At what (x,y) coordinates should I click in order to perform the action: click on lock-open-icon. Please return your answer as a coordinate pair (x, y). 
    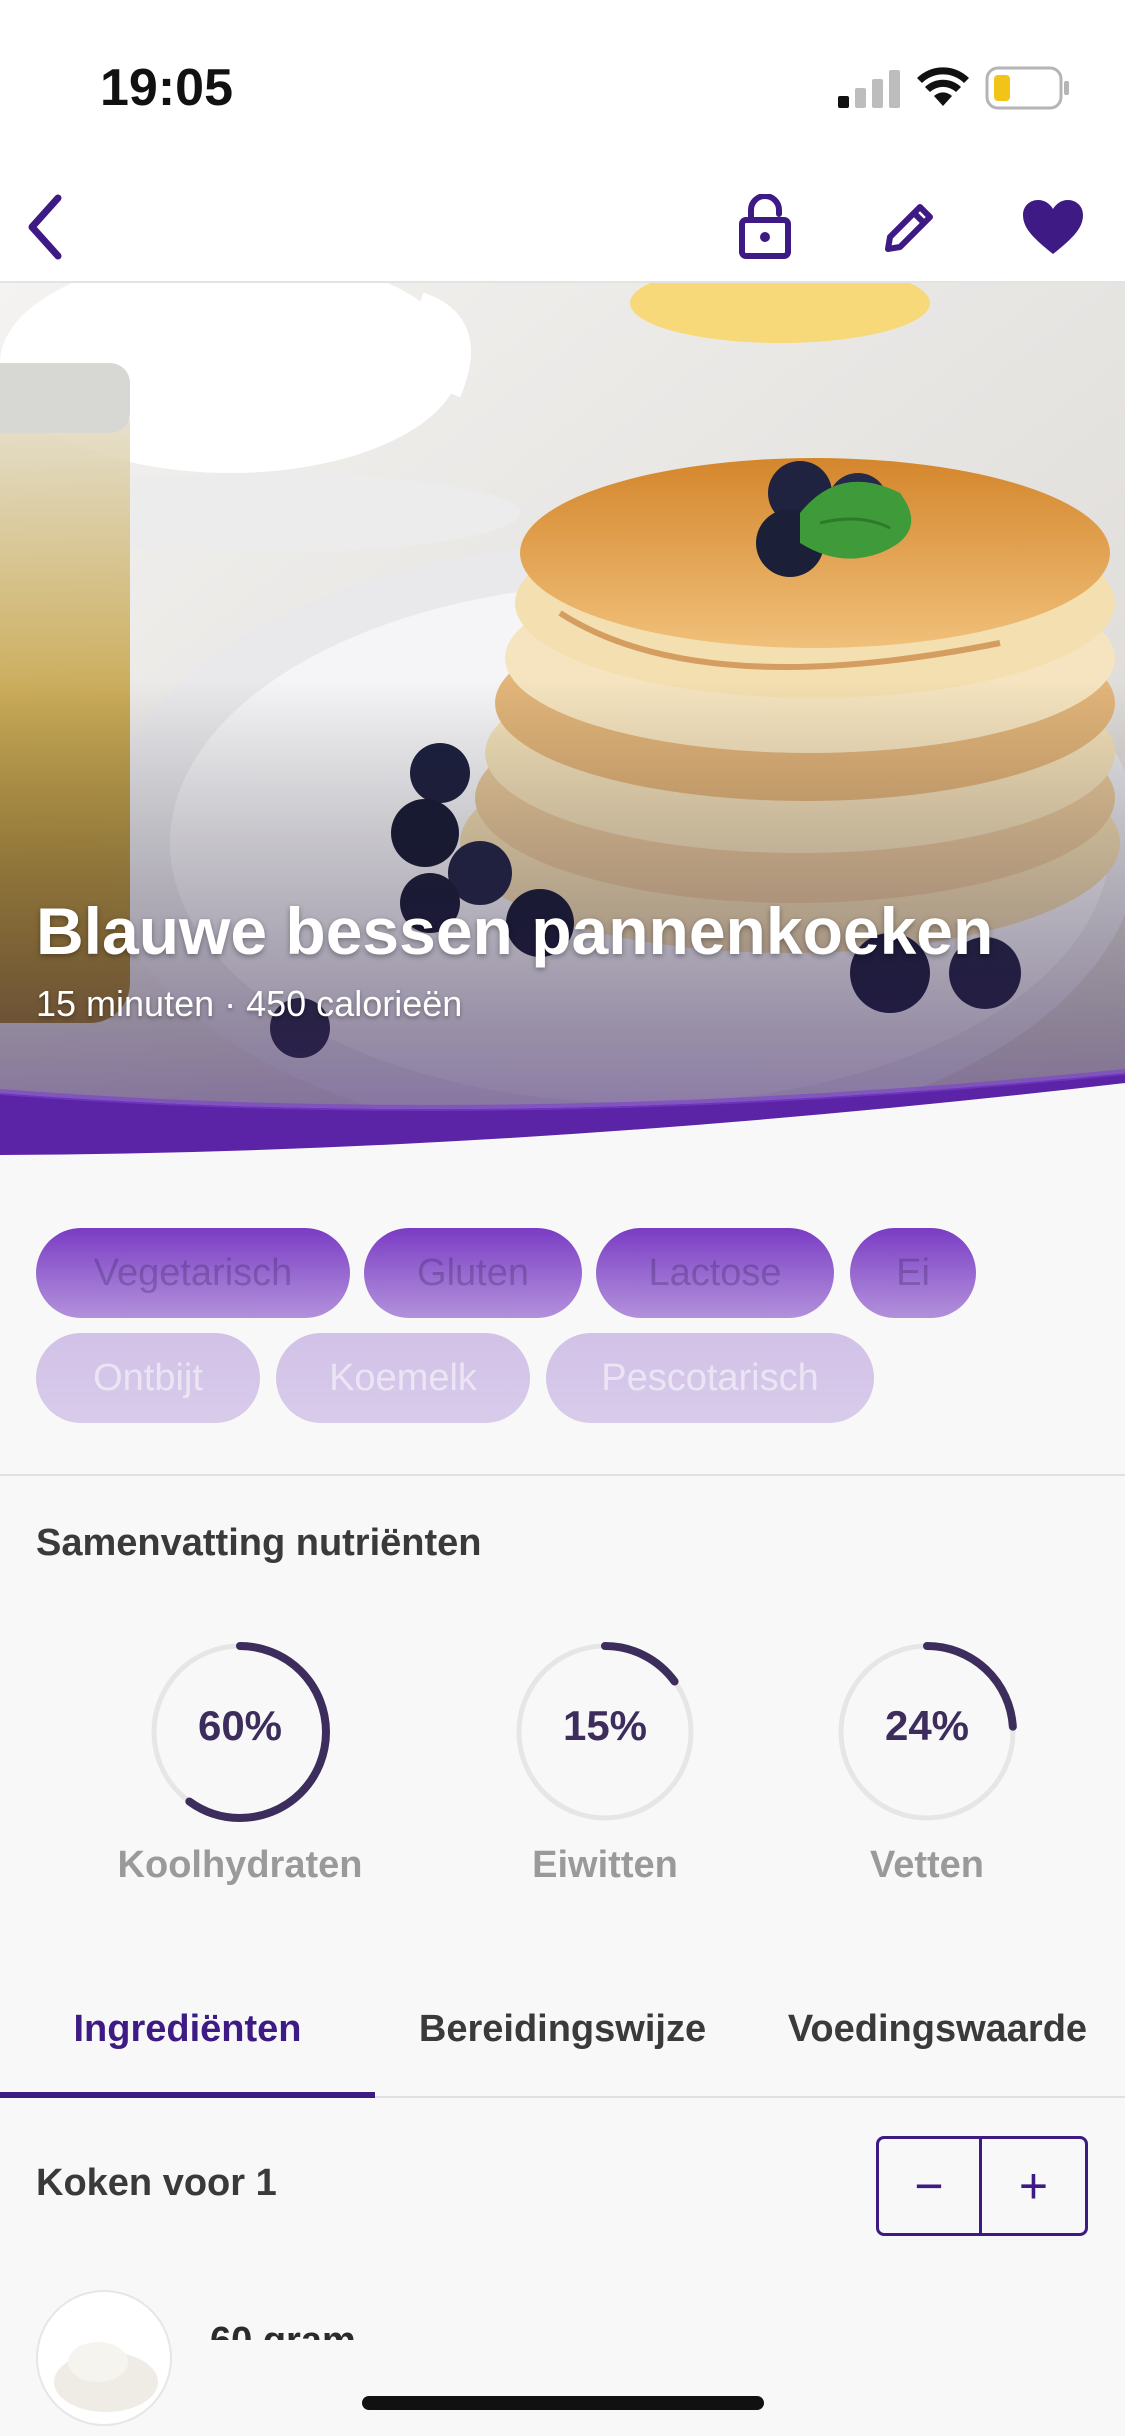
    Looking at the image, I should click on (765, 226).